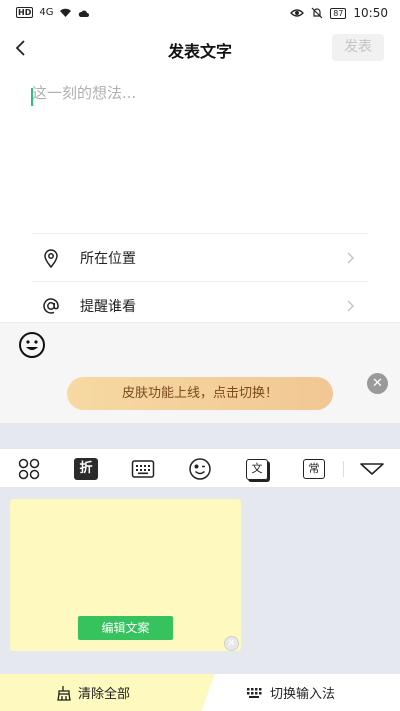  What do you see at coordinates (200, 14) in the screenshot?
I see `status-bar: HD 4G 87 10:50` at bounding box center [200, 14].